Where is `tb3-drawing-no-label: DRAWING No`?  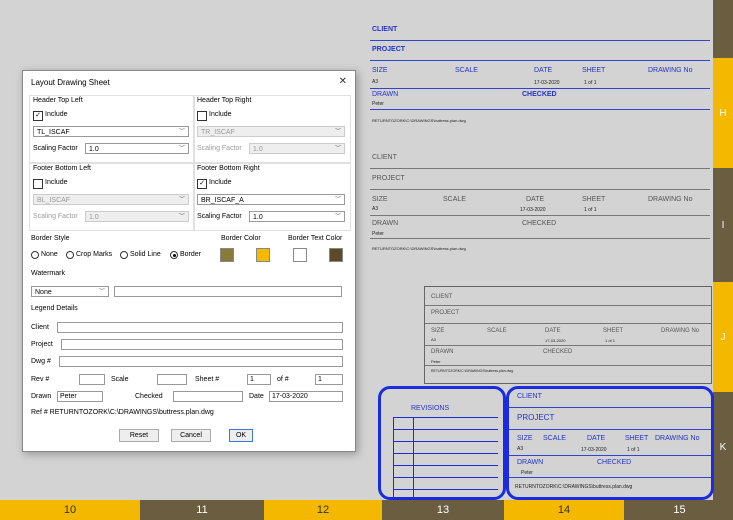 tb3-drawing-no-label: DRAWING No is located at coordinates (680, 331).